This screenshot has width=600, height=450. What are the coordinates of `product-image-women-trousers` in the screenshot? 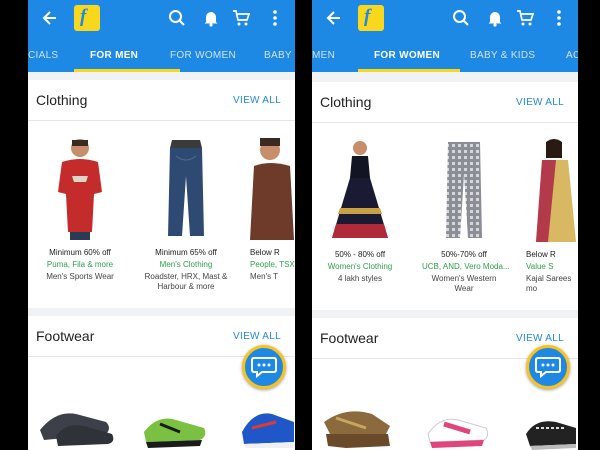 It's located at (464, 190).